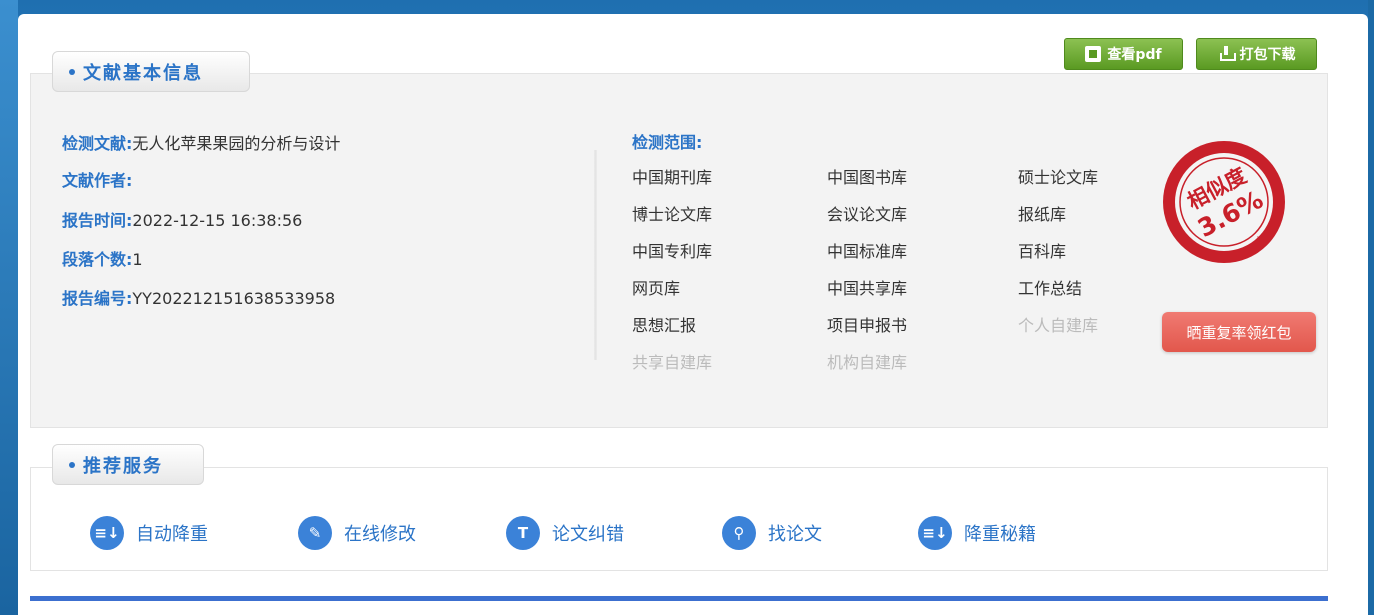 Image resolution: width=1374 pixels, height=615 pixels. I want to click on info-row-paragraphs: 段落个数:1, so click(102, 258).